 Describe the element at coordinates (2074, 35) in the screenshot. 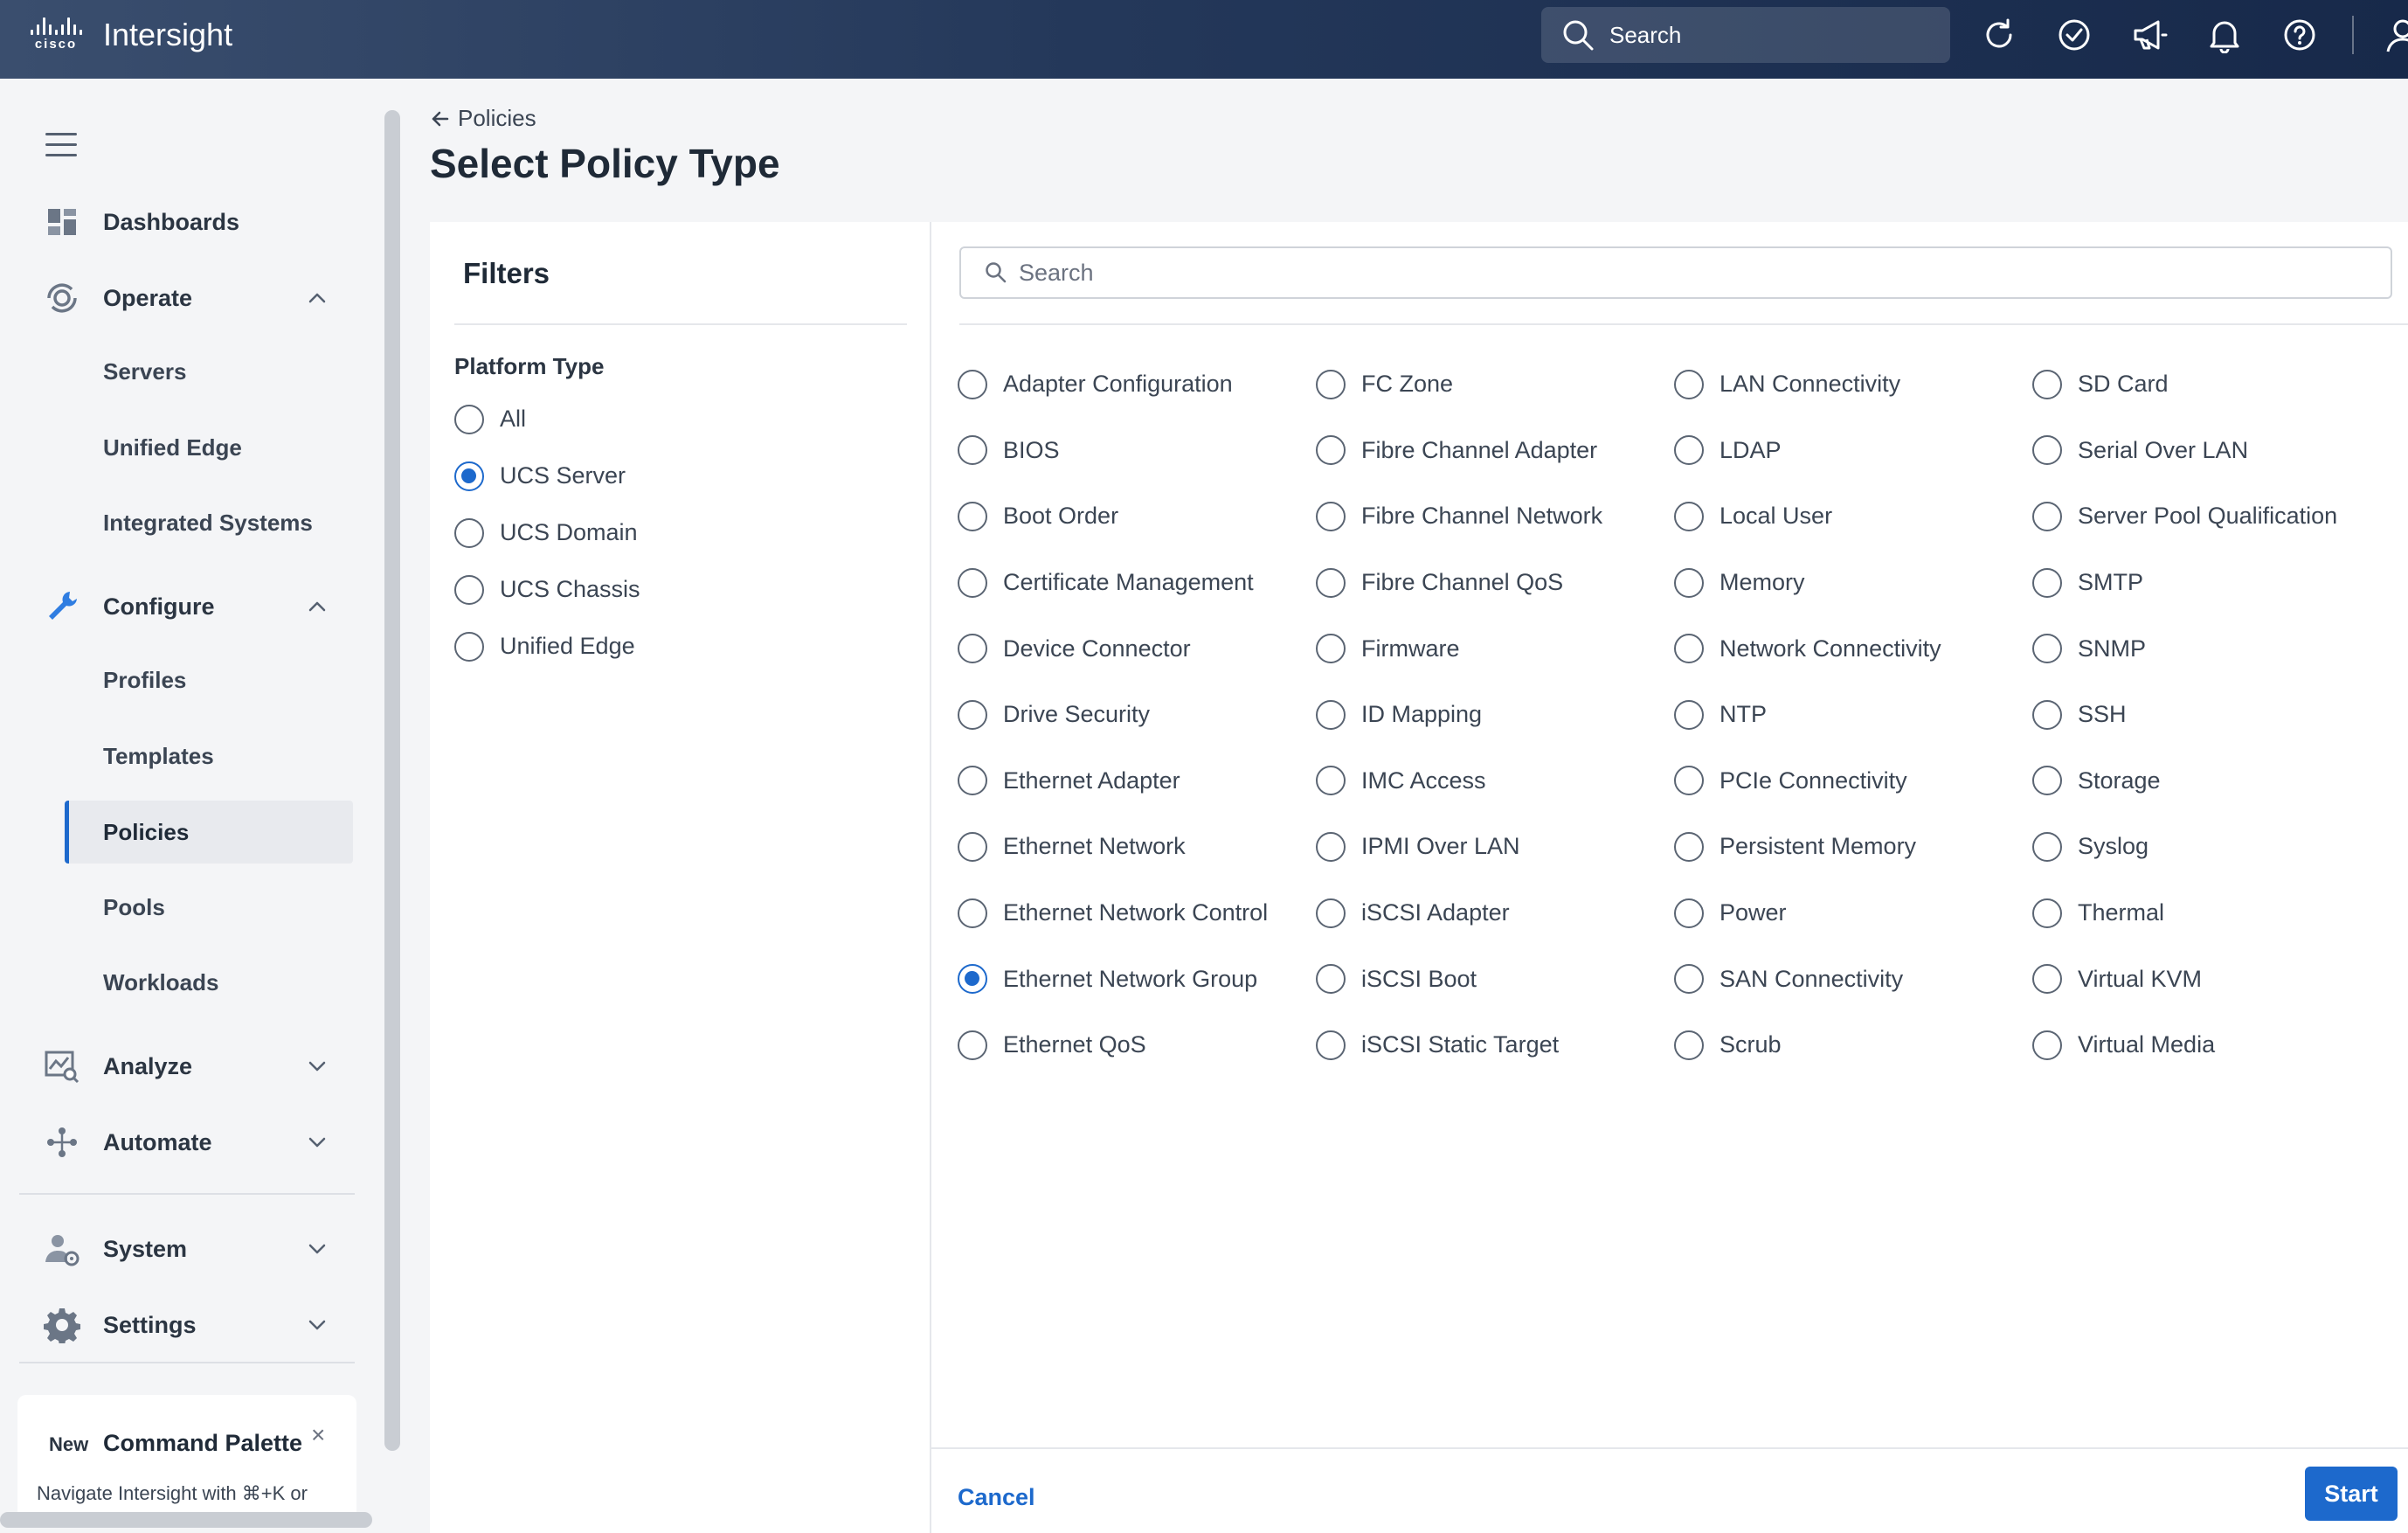

I see `task-check-icon` at that location.